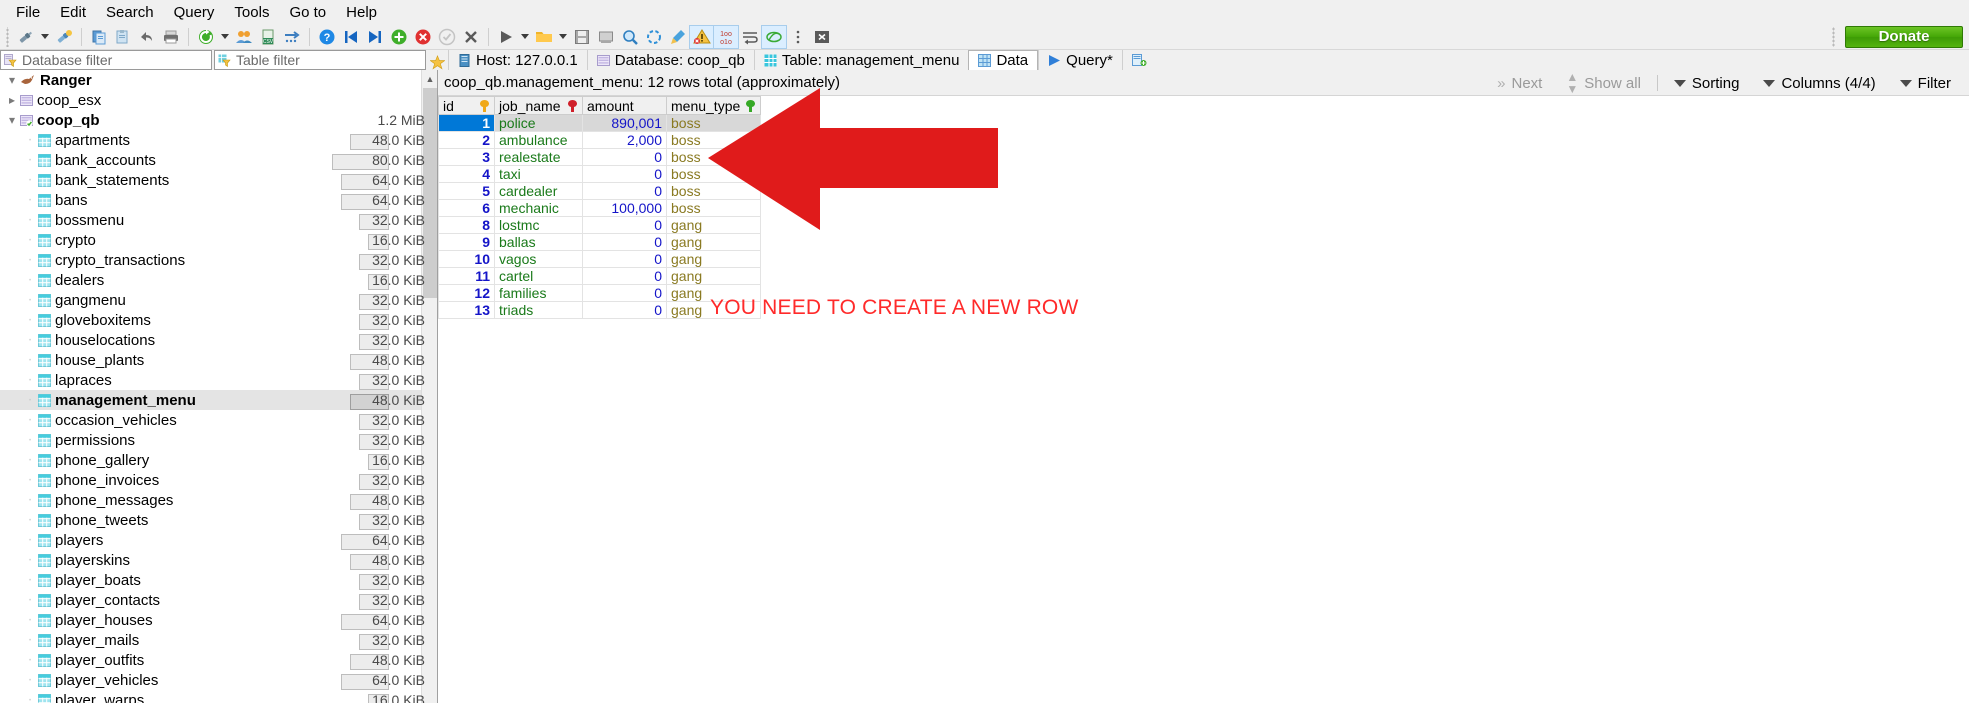 The width and height of the screenshot is (1969, 703). What do you see at coordinates (194, 12) in the screenshot?
I see `menu-item-query: Query` at bounding box center [194, 12].